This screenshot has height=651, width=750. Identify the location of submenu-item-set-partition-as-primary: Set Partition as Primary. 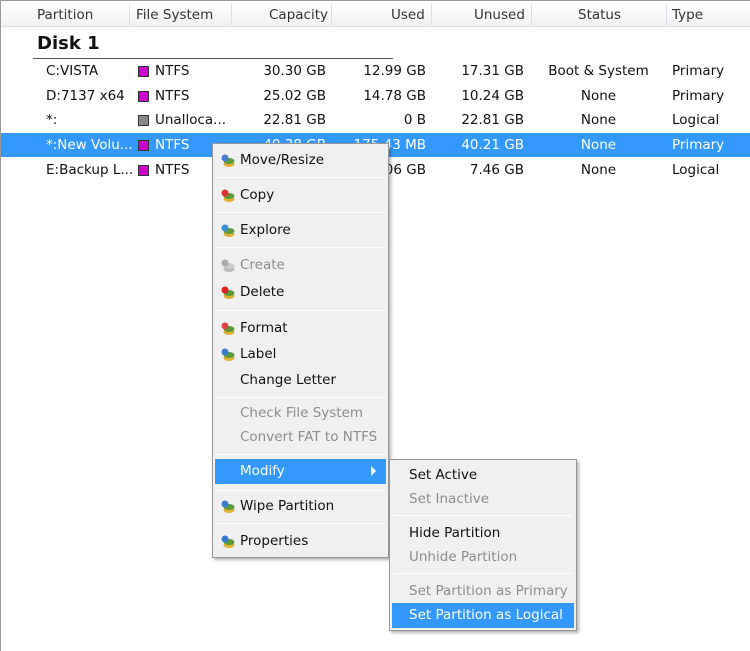
(483, 591).